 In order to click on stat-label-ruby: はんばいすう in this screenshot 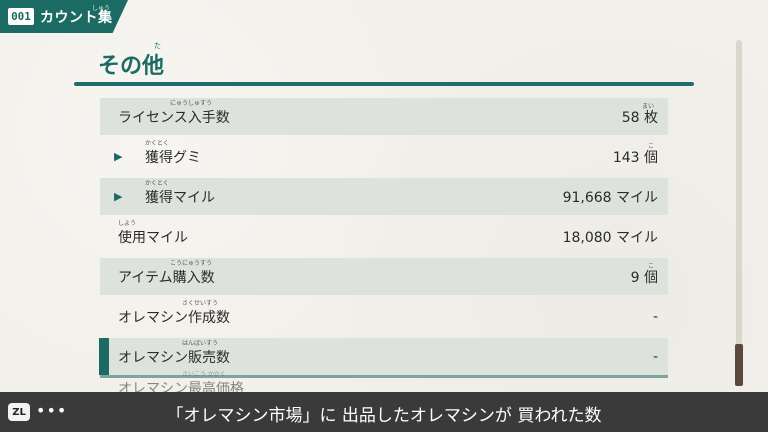, I will do `click(200, 343)`.